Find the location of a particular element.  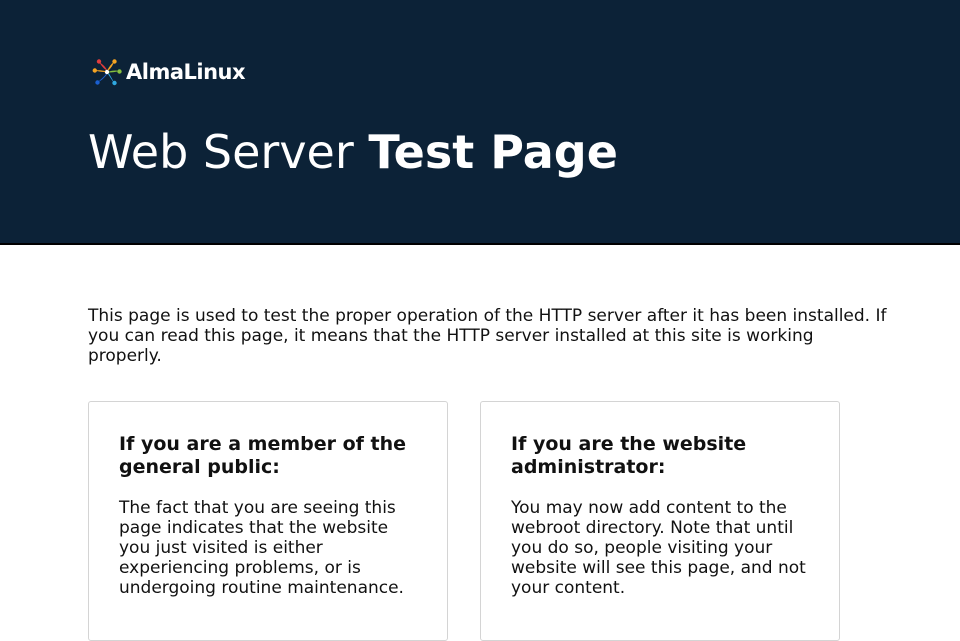

page-title: Web Server Test Page is located at coordinates (353, 152).